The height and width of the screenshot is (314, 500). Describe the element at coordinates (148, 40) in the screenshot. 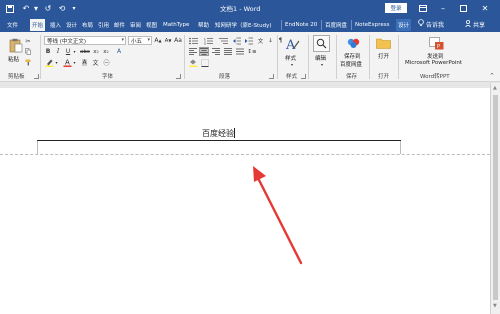

I see `chevron-down-icon: ▾` at that location.